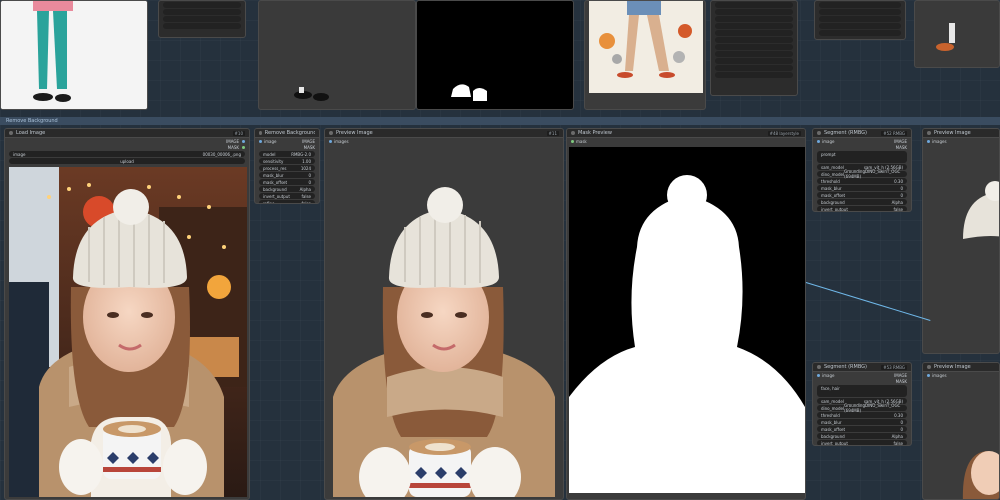 Image resolution: width=1000 pixels, height=500 pixels. What do you see at coordinates (862, 367) in the screenshot?
I see `node-title-bar: Segment (RMBG) #53 RMBG` at bounding box center [862, 367].